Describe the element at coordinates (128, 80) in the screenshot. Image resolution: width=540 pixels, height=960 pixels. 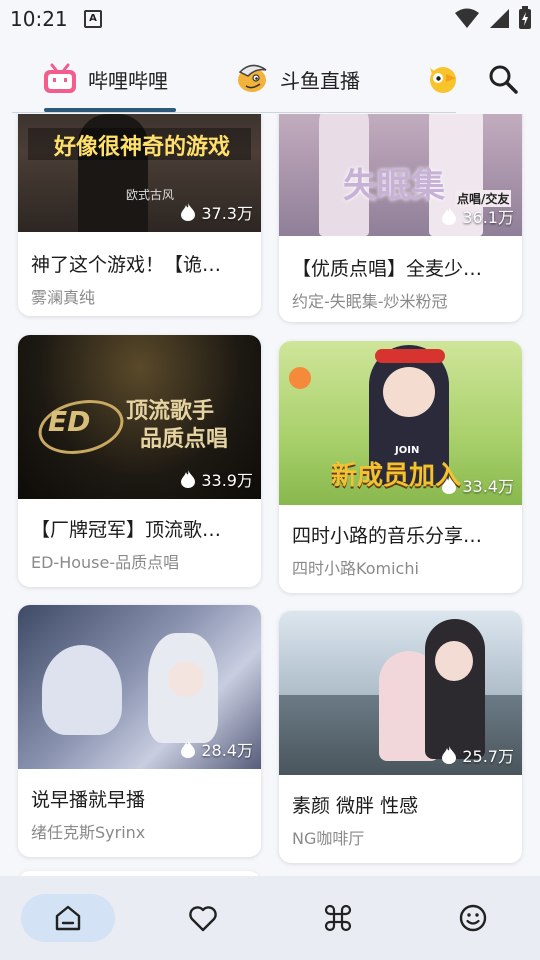
I see `tab-bilibili-label: 哔哩哔哩` at that location.